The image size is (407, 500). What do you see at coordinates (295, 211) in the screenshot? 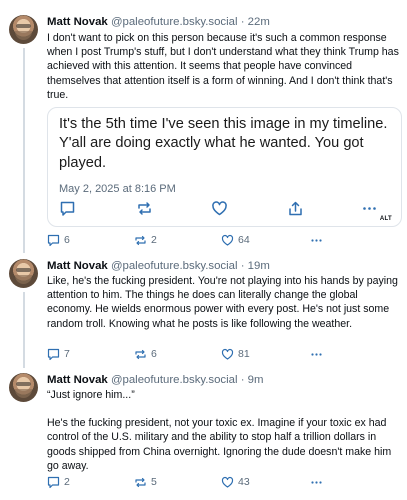
I see `share-icon` at bounding box center [295, 211].